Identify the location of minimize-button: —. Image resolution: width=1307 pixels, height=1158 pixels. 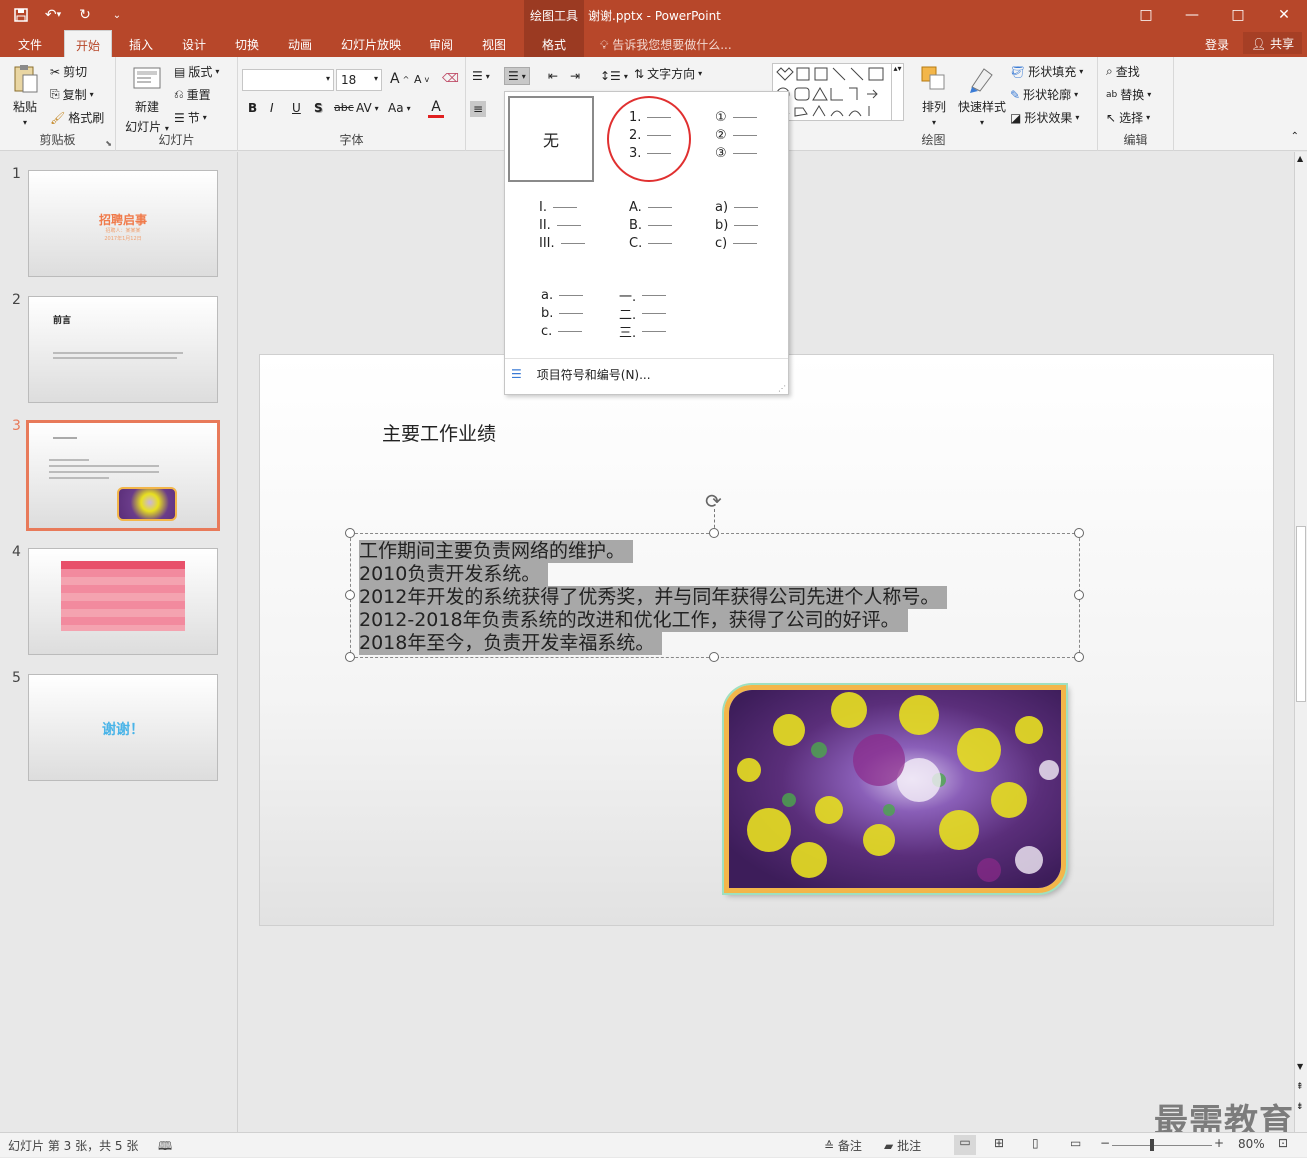
(1192, 15).